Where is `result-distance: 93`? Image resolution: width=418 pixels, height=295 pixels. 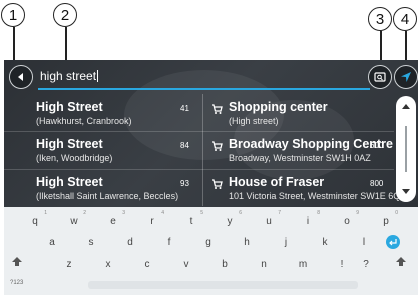
result-distance: 93 is located at coordinates (184, 183).